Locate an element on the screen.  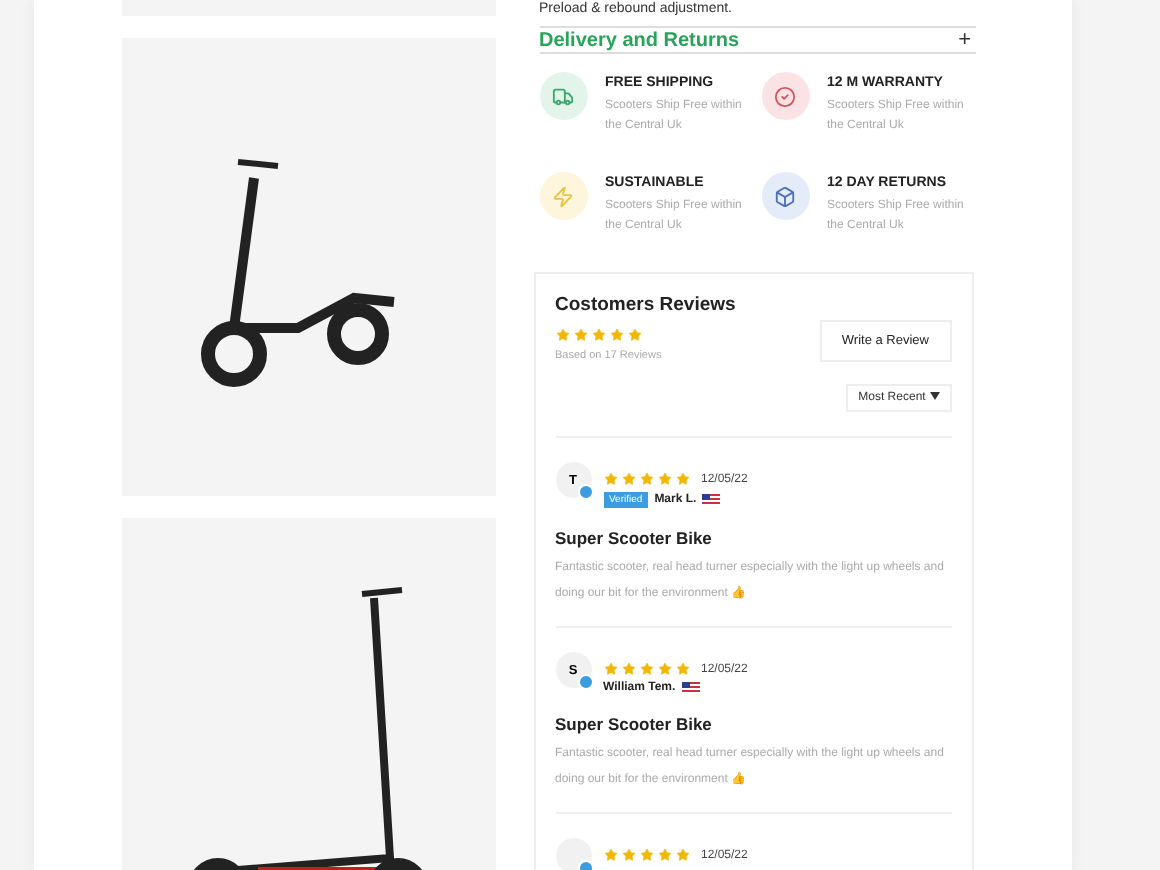
accordion-title: Delivery and Returns is located at coordinates (639, 40).